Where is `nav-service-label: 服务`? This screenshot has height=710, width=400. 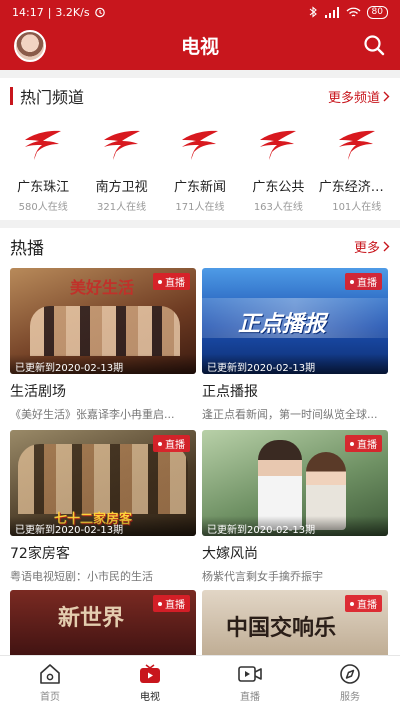
nav-service-label: 服务 is located at coordinates (350, 697).